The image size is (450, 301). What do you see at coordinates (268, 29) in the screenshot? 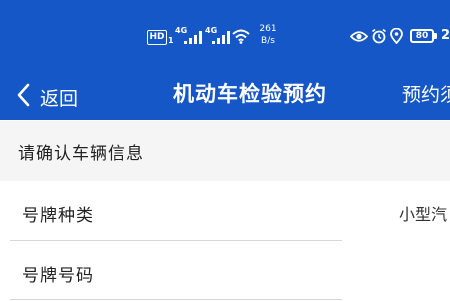
I see `network-speed-value: 261` at bounding box center [268, 29].